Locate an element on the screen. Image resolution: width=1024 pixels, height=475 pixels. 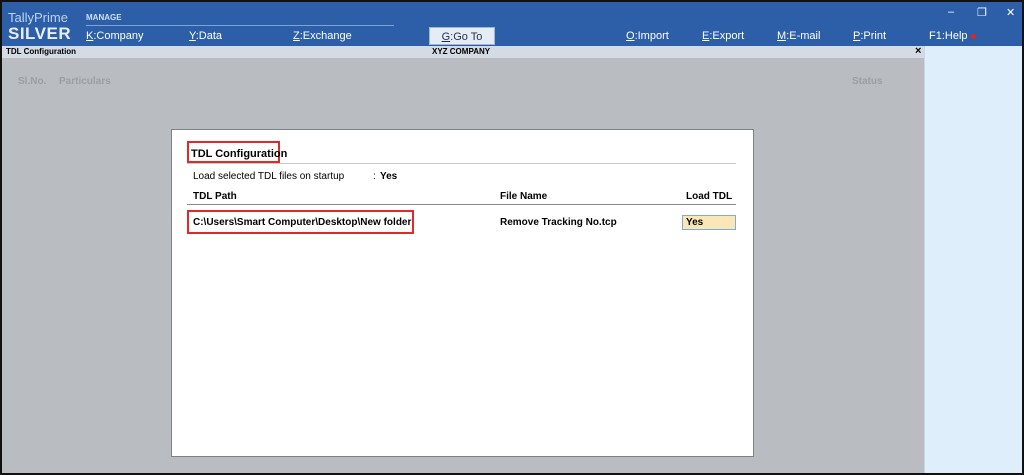
brand-name: TallyPrime is located at coordinates (38, 17).